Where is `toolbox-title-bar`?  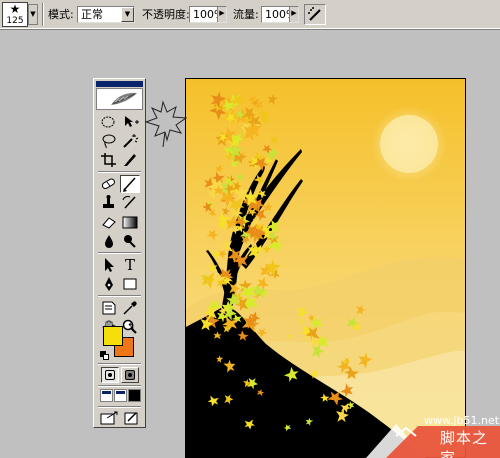
toolbox-title-bar is located at coordinates (119, 84).